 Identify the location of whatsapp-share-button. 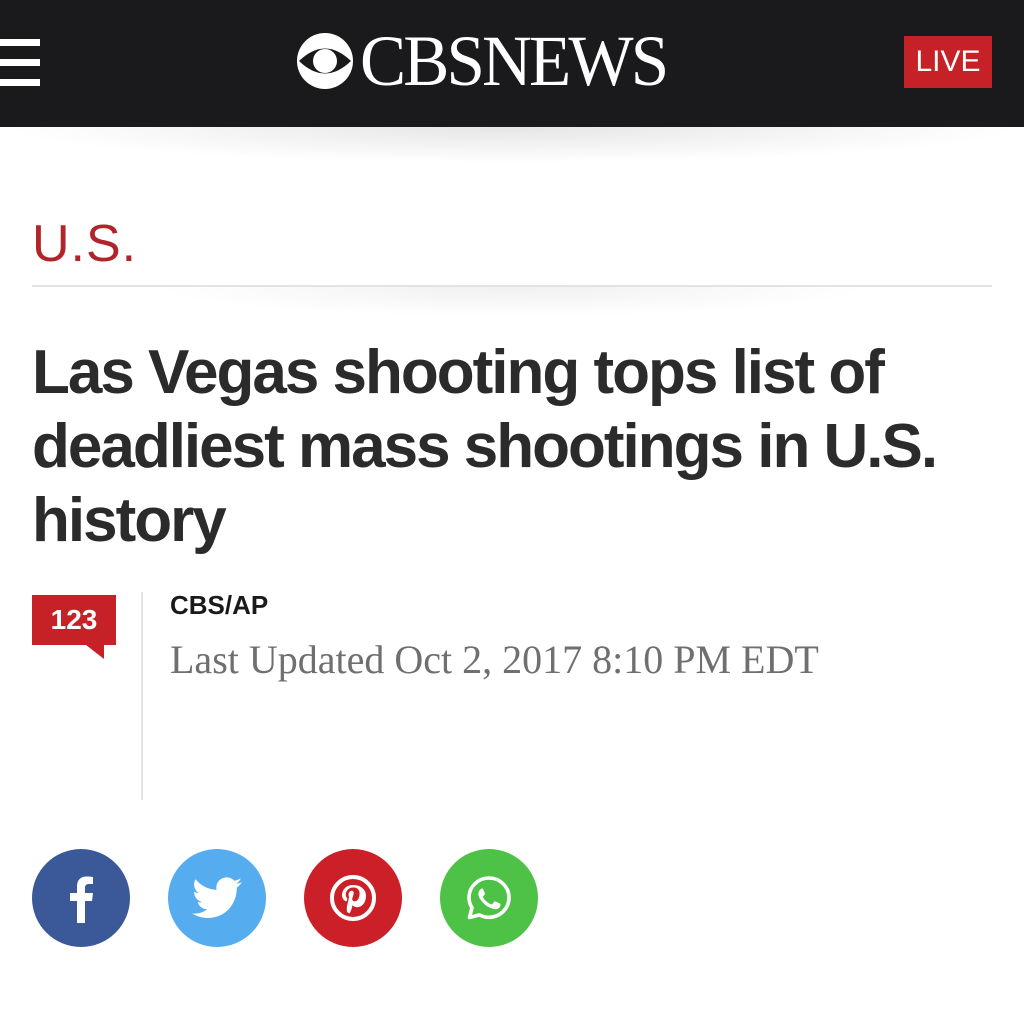
(489, 898).